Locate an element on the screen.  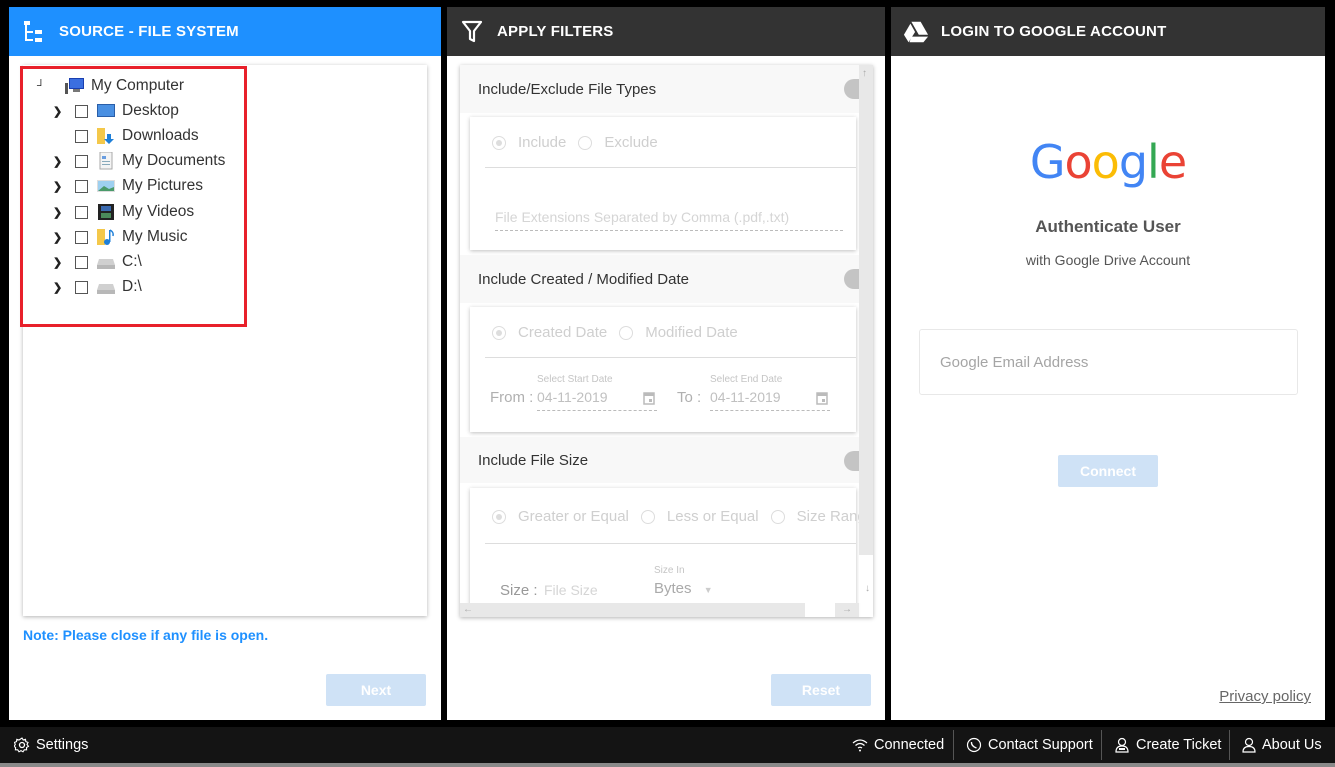
tree-label: My Music is located at coordinates (155, 236).